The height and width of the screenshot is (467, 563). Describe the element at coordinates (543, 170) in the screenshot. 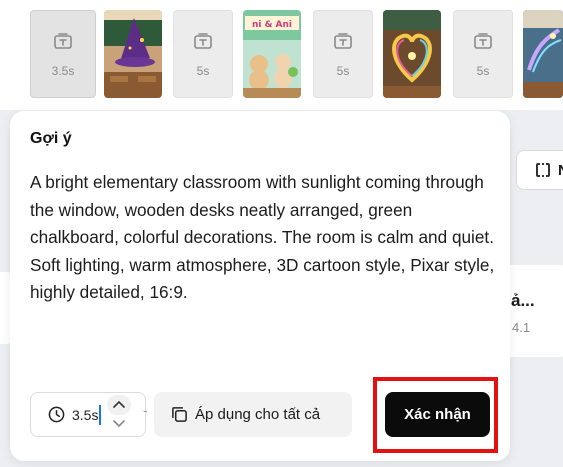

I see `frame-icon` at that location.